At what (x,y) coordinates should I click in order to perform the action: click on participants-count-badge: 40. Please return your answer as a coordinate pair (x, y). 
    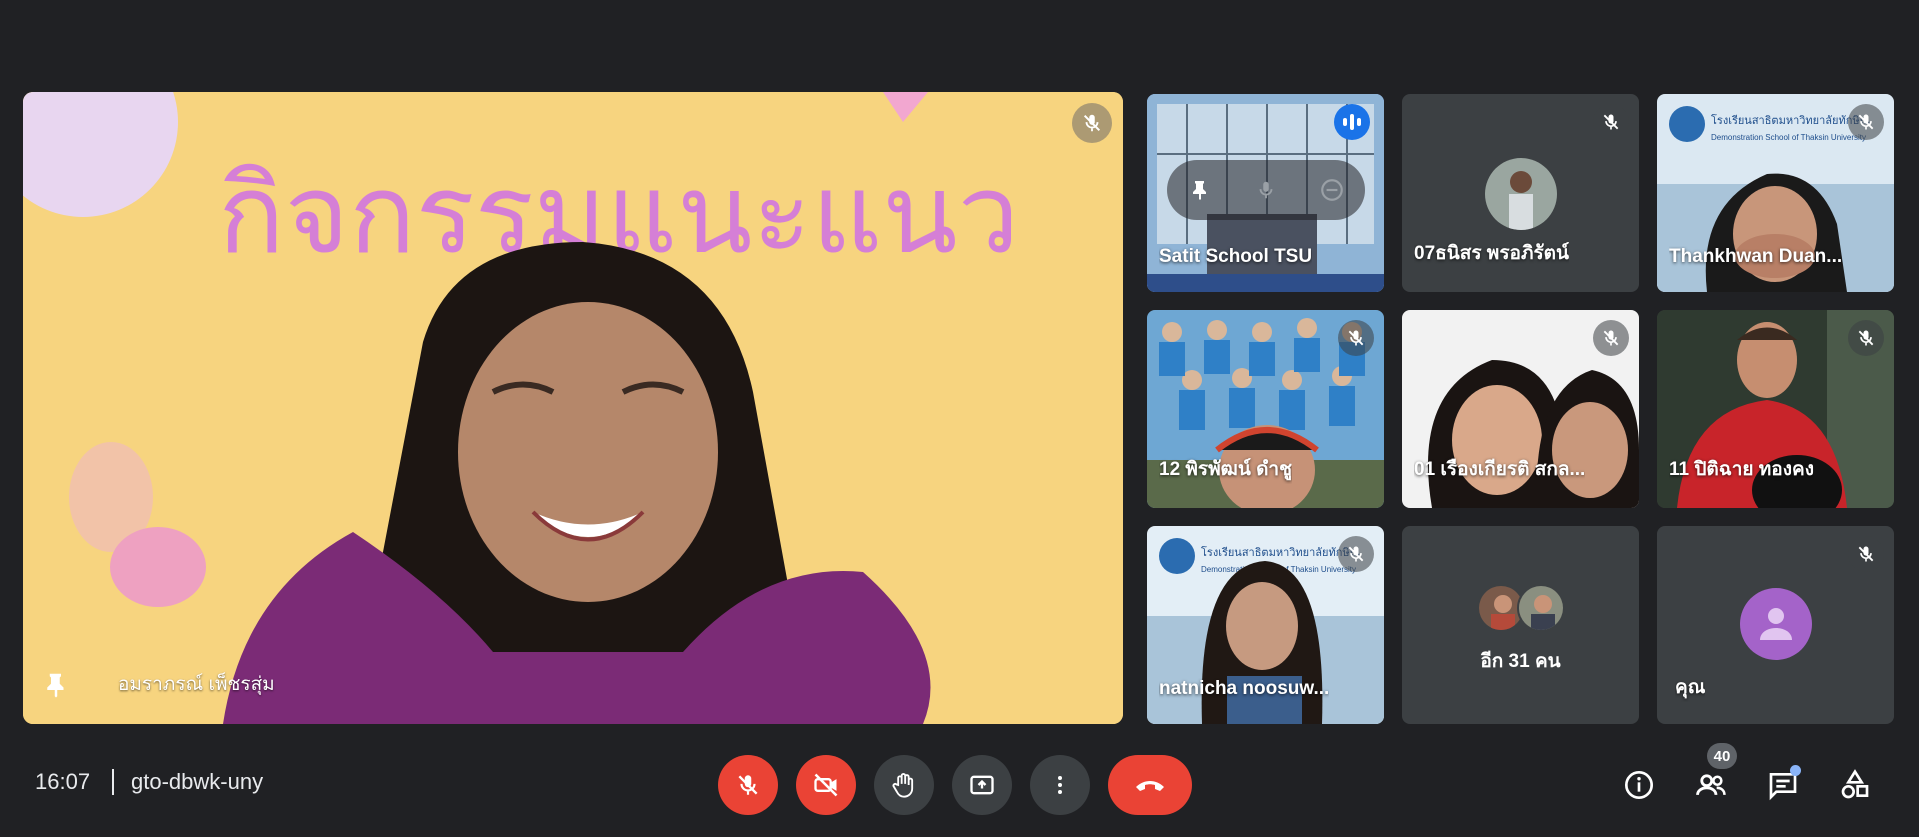
    Looking at the image, I should click on (1722, 756).